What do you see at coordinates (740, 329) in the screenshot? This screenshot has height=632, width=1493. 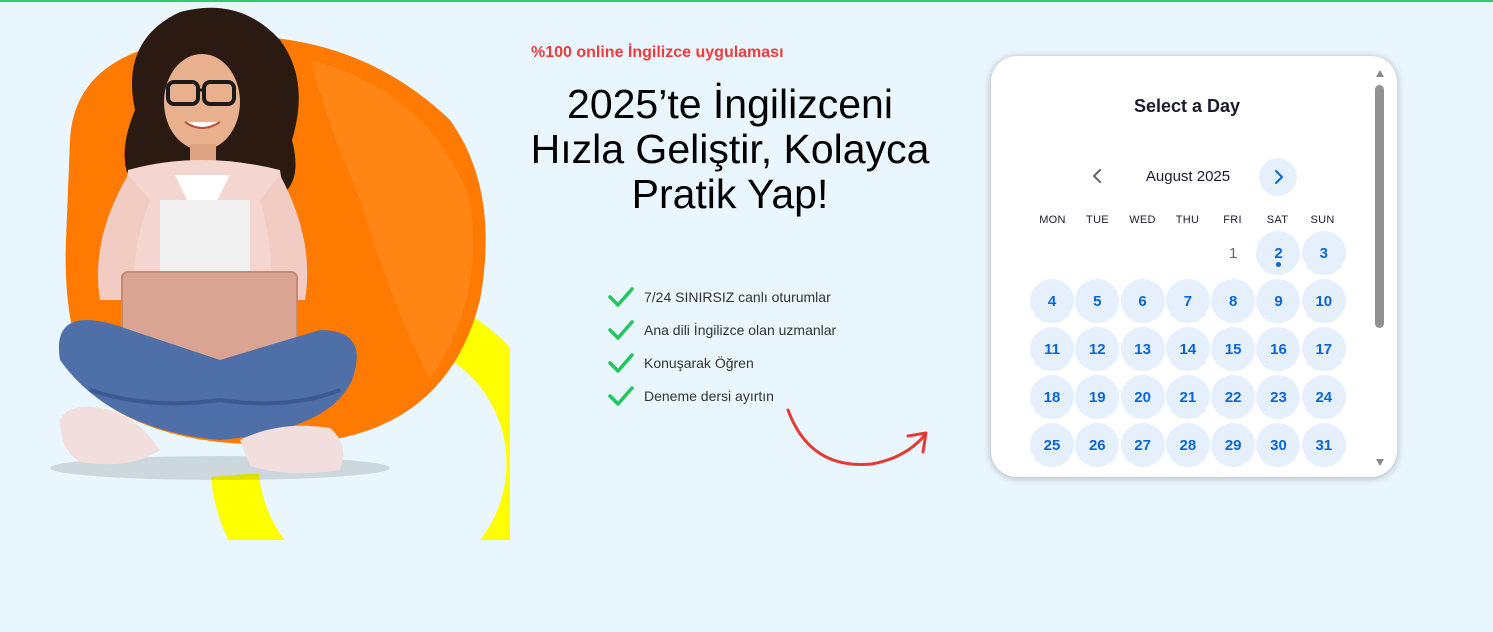 I see `feature-label: Ana dili İngilizce olan uzmanlar` at bounding box center [740, 329].